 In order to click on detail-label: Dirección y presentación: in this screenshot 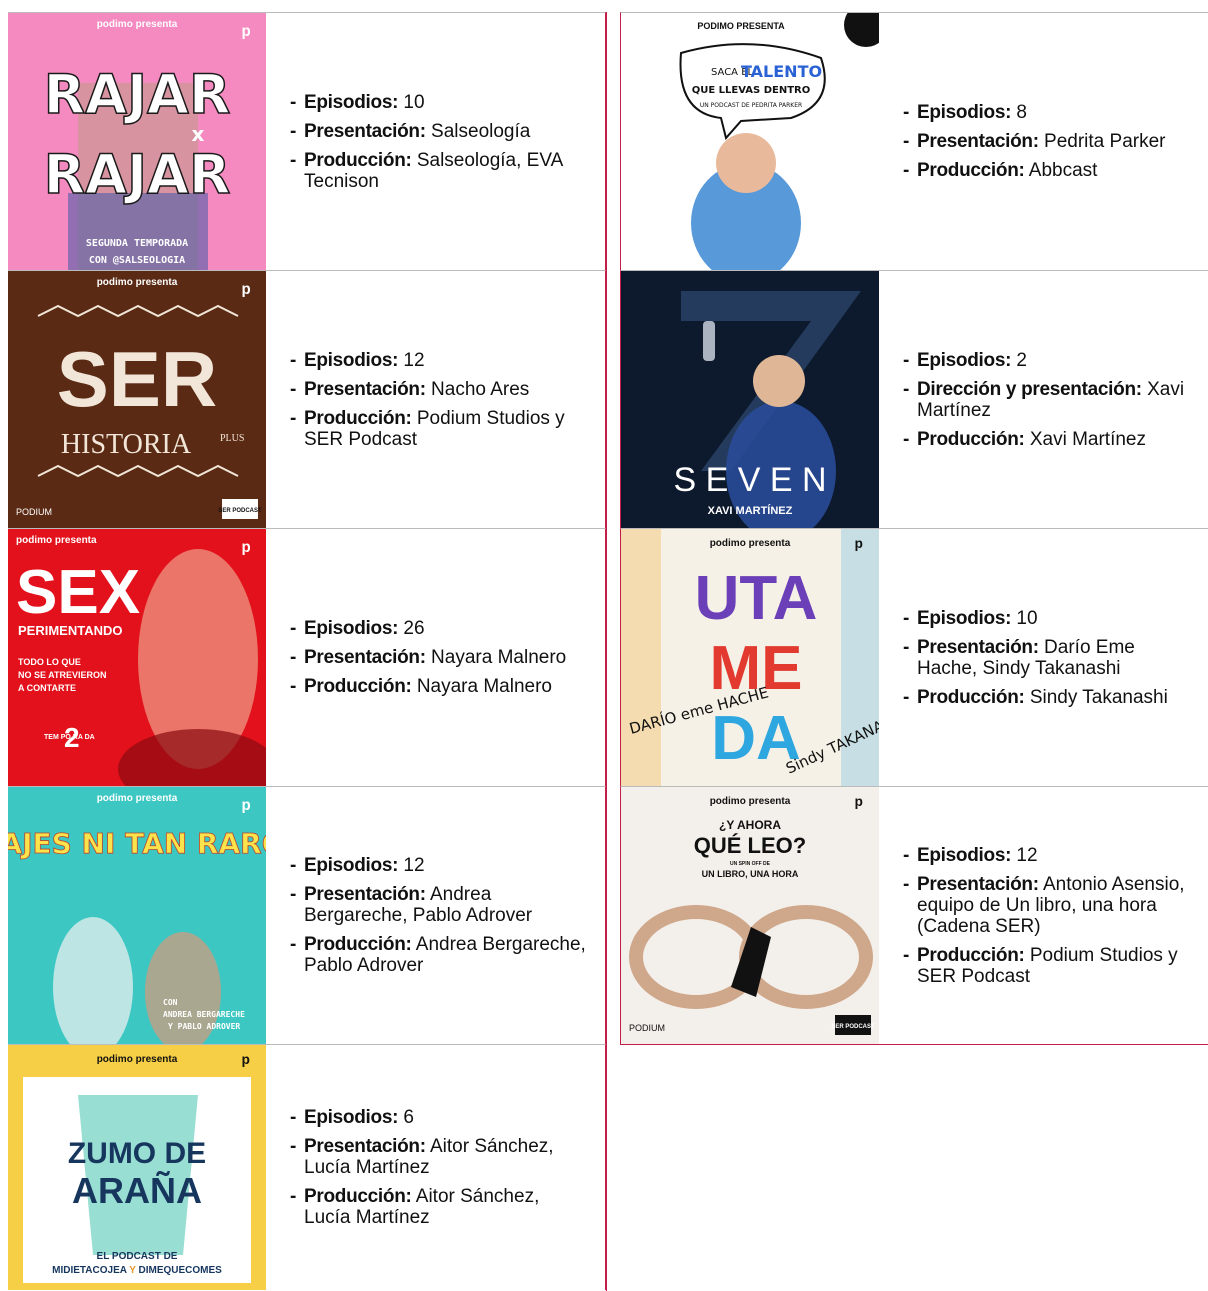, I will do `click(1029, 389)`.